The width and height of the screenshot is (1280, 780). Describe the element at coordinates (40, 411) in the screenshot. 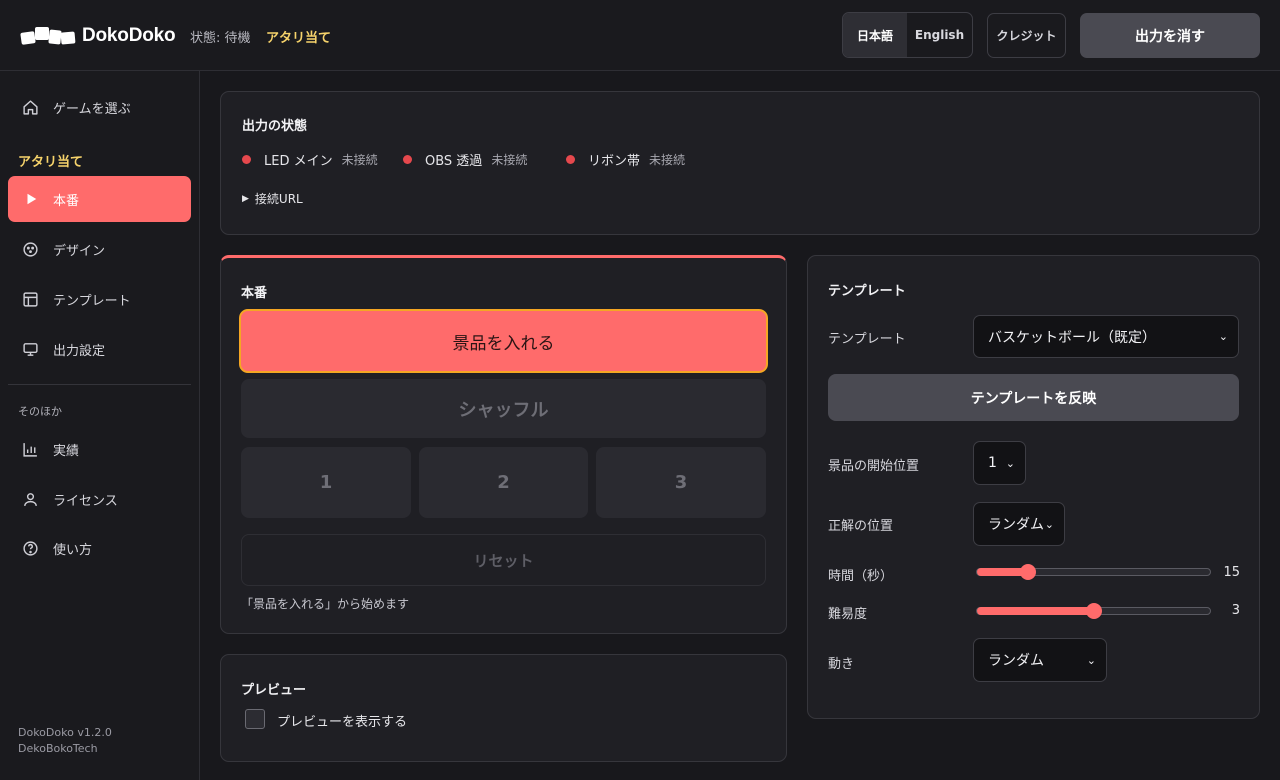

I see `section-other: そのほか` at that location.